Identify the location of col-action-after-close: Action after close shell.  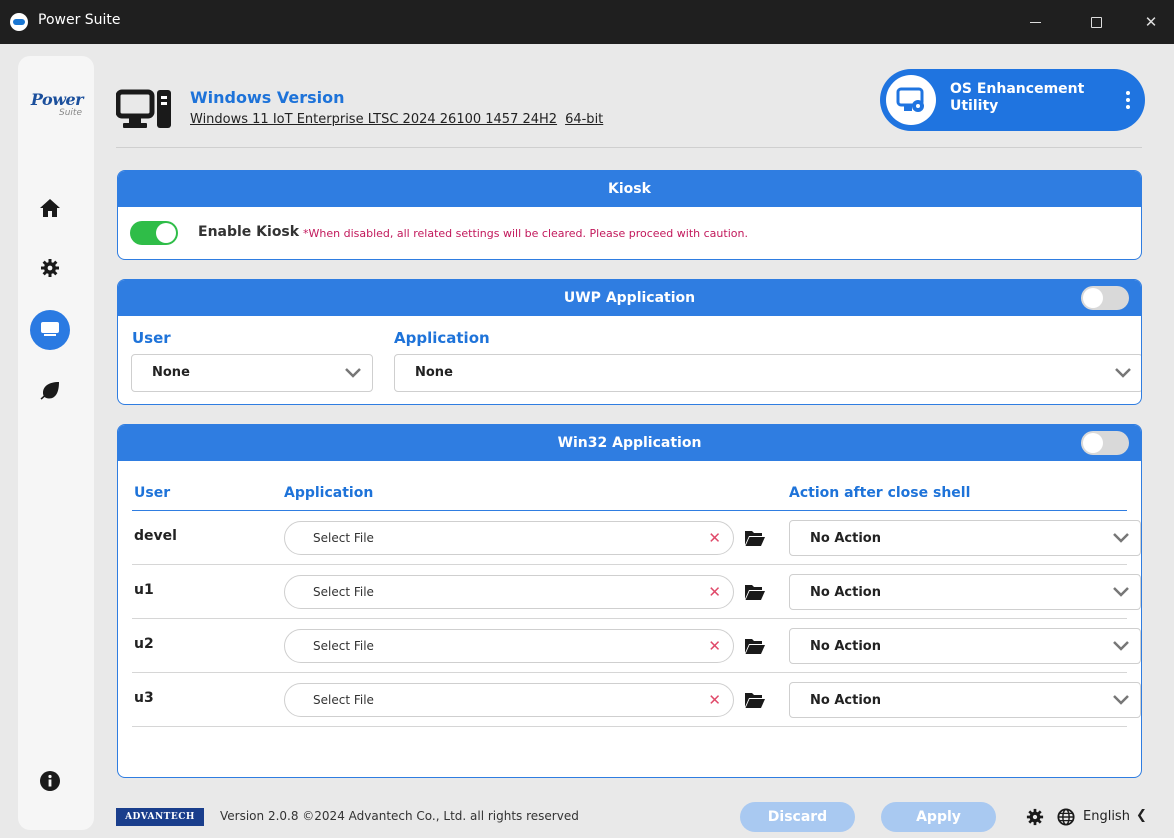
(880, 493).